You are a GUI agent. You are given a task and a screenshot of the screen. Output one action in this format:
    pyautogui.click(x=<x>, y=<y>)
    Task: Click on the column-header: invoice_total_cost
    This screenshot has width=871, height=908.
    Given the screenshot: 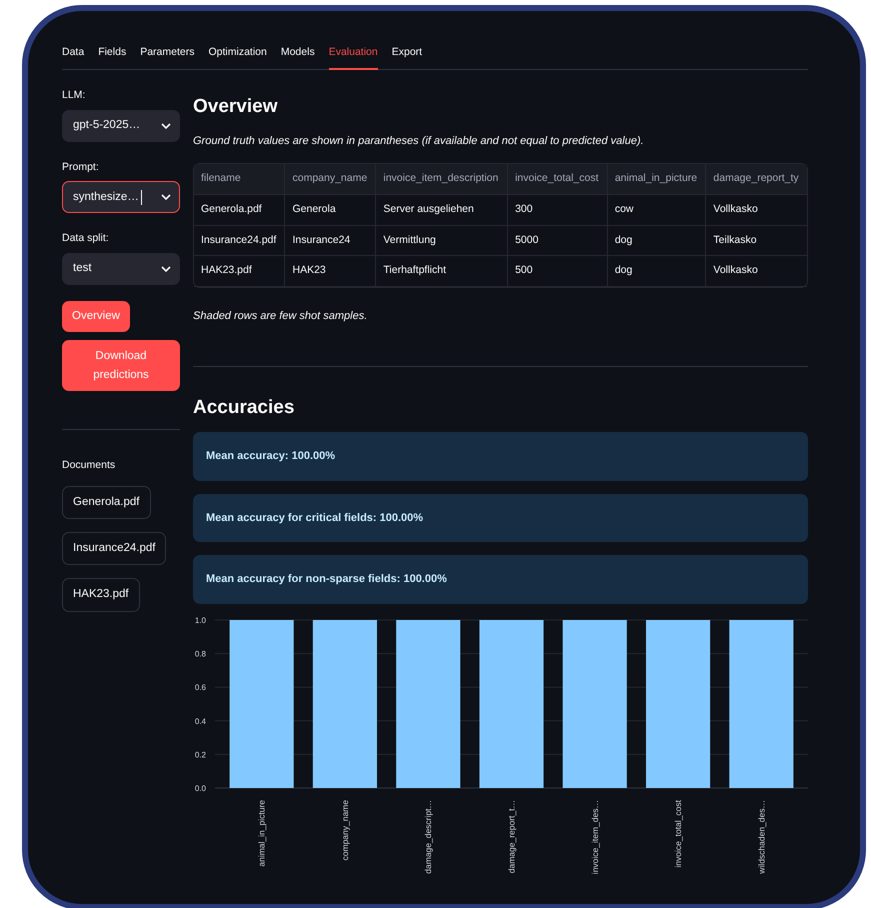 What is the action you would take?
    pyautogui.click(x=558, y=179)
    